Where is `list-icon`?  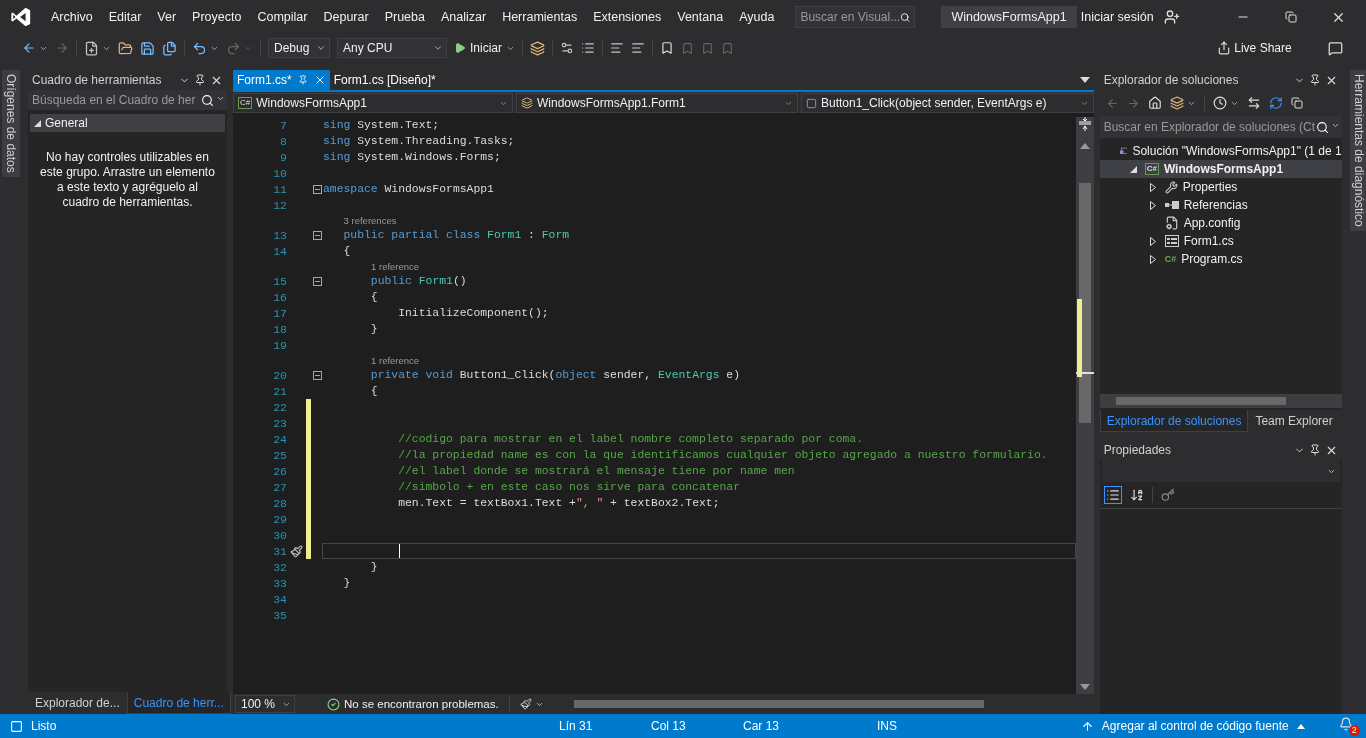
list-icon is located at coordinates (588, 48).